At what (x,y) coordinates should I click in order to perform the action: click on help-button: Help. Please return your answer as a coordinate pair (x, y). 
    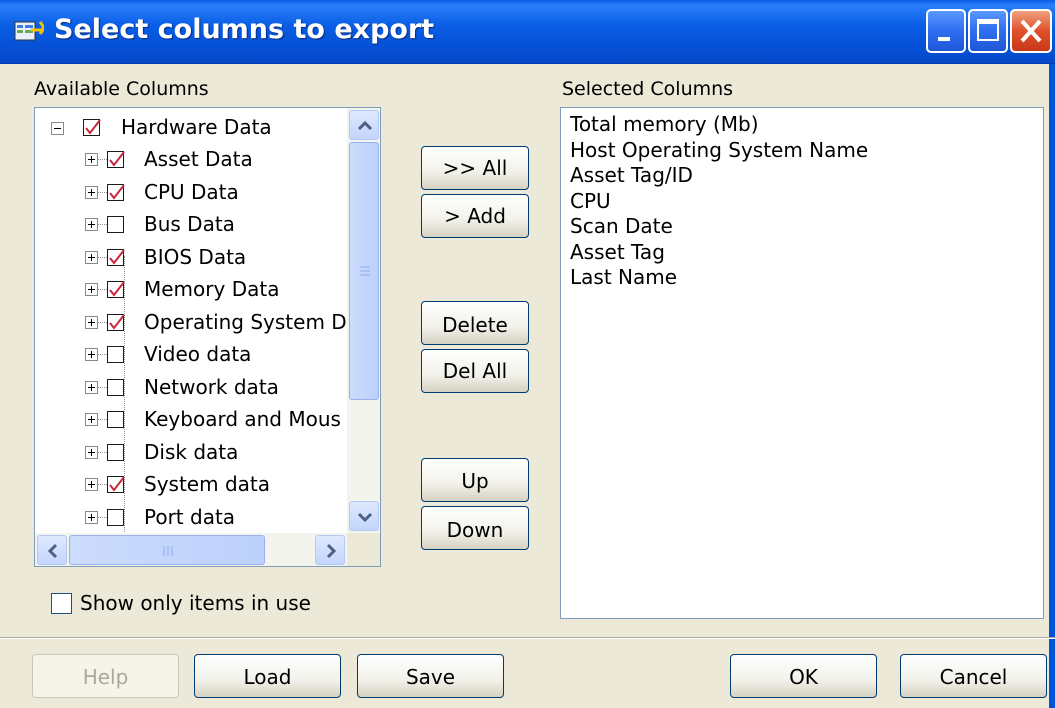
    Looking at the image, I should click on (105, 676).